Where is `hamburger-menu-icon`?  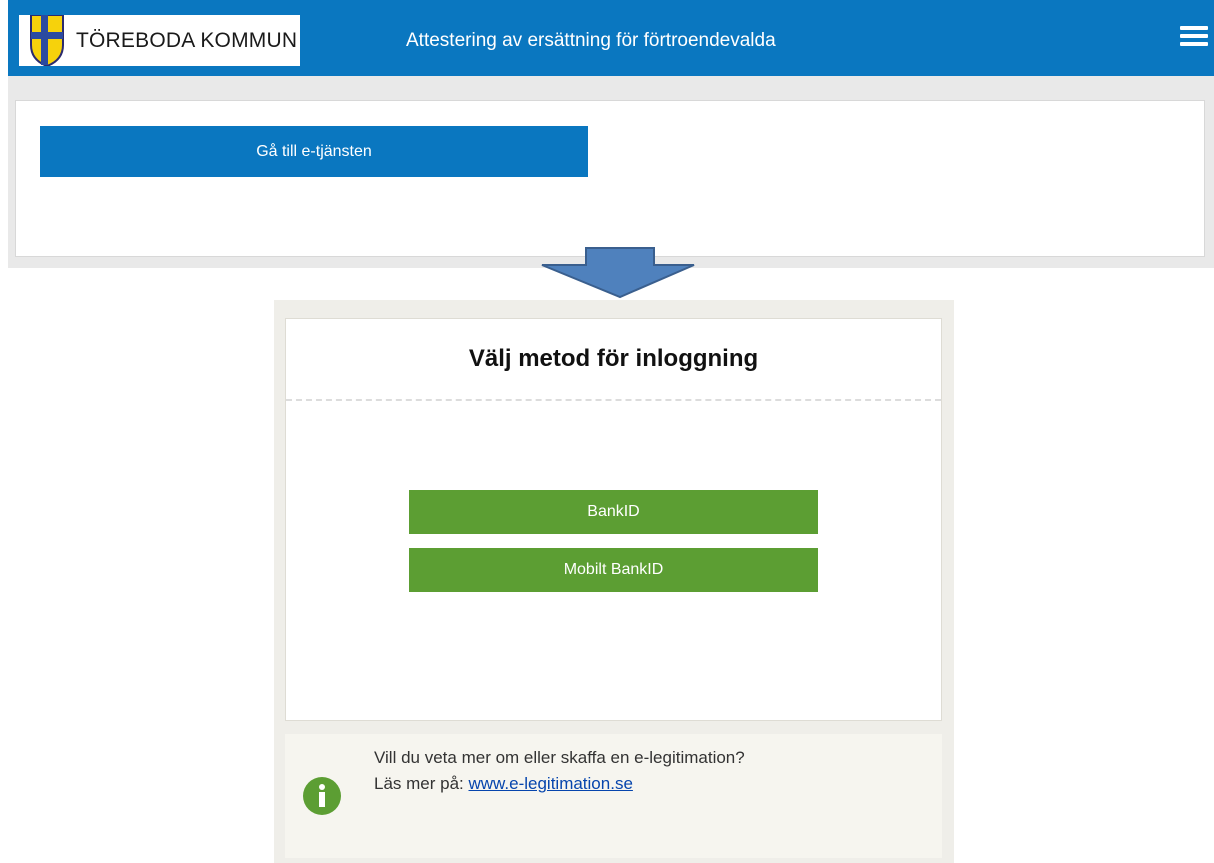 hamburger-menu-icon is located at coordinates (1194, 37).